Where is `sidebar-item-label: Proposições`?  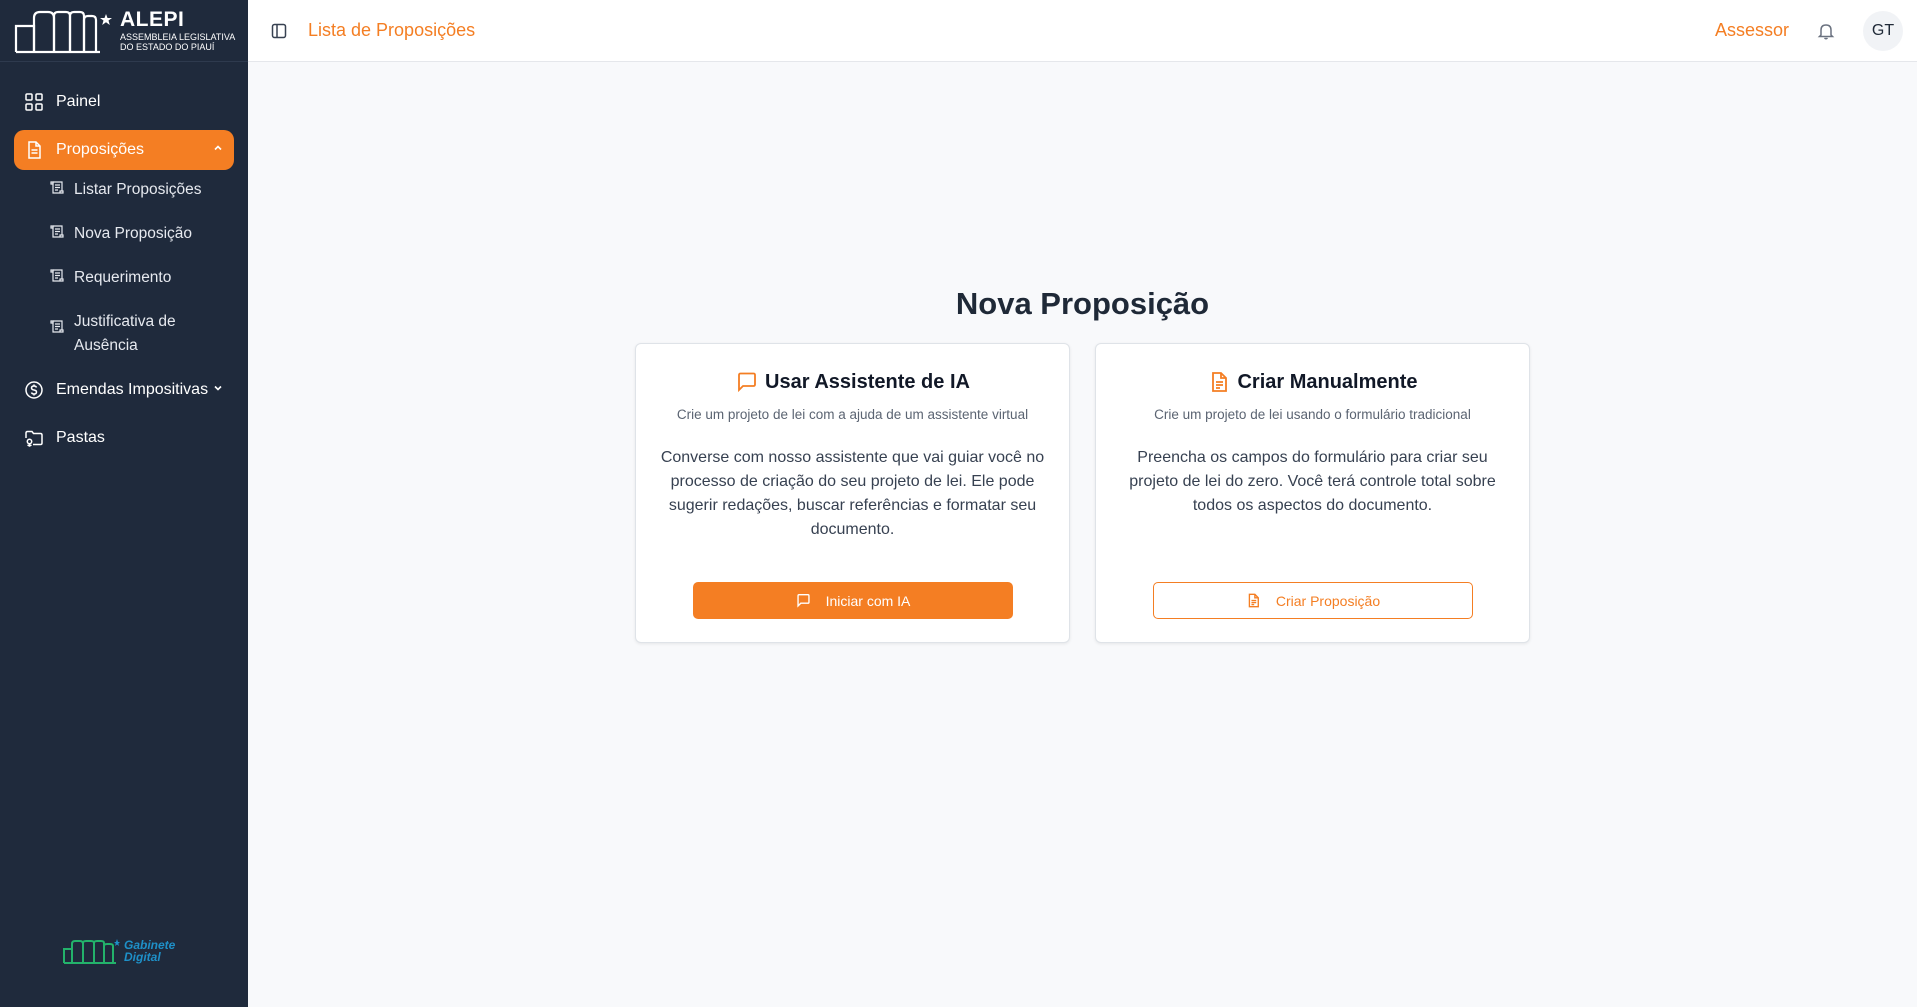
sidebar-item-label: Proposições is located at coordinates (100, 149).